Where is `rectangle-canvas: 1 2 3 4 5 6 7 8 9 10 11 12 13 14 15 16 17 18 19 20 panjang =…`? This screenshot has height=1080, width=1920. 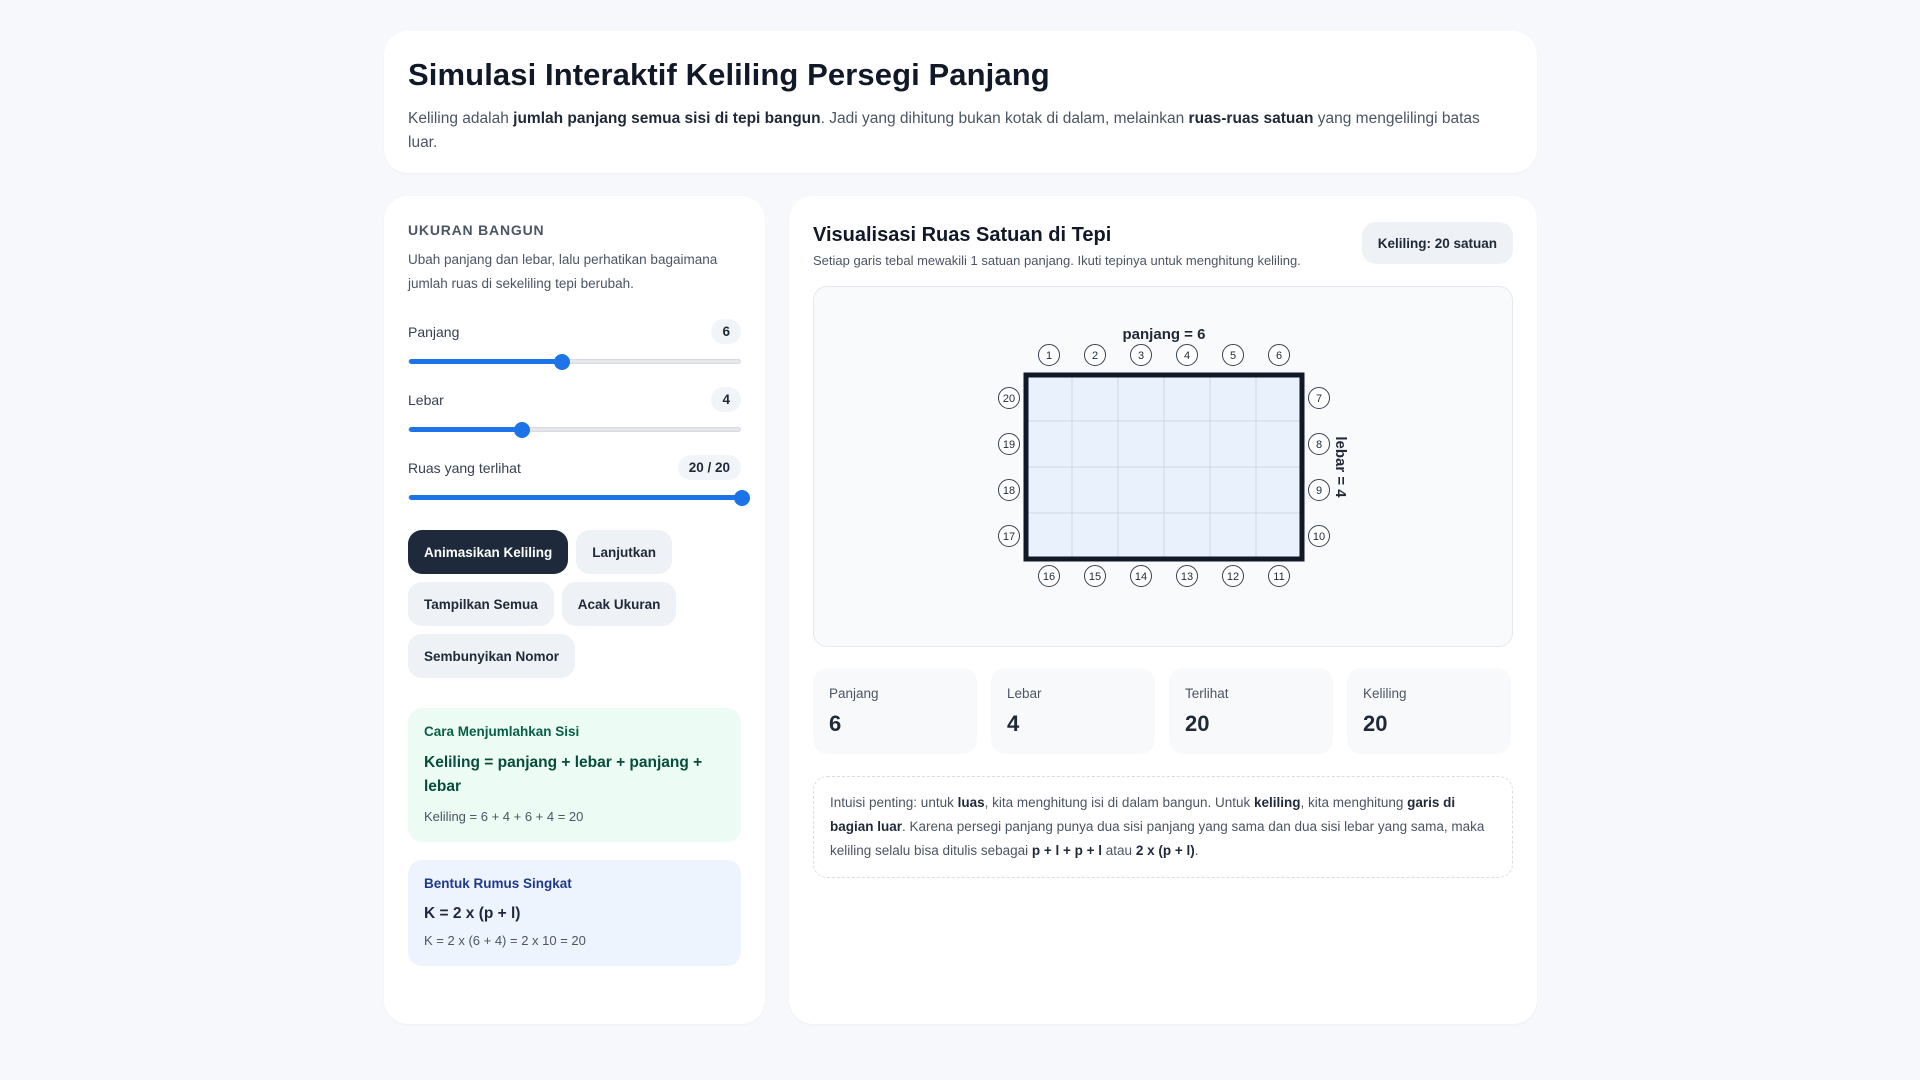
rectangle-canvas: 1 2 3 4 5 6 7 8 9 10 11 12 13 14 15 16 17 18 19 20 panjang =… is located at coordinates (1163, 466).